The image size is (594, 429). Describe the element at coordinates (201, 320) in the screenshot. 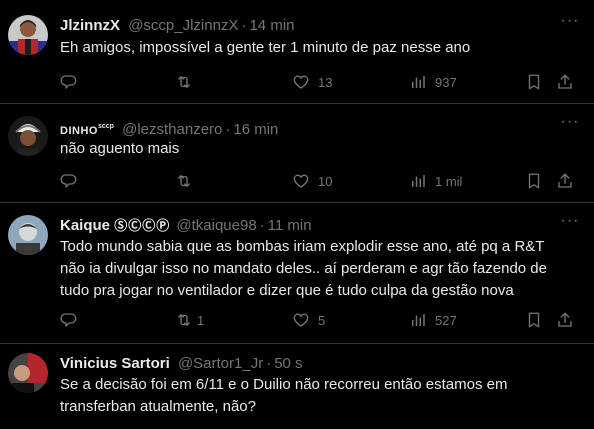

I see `retweet-count: 1` at that location.